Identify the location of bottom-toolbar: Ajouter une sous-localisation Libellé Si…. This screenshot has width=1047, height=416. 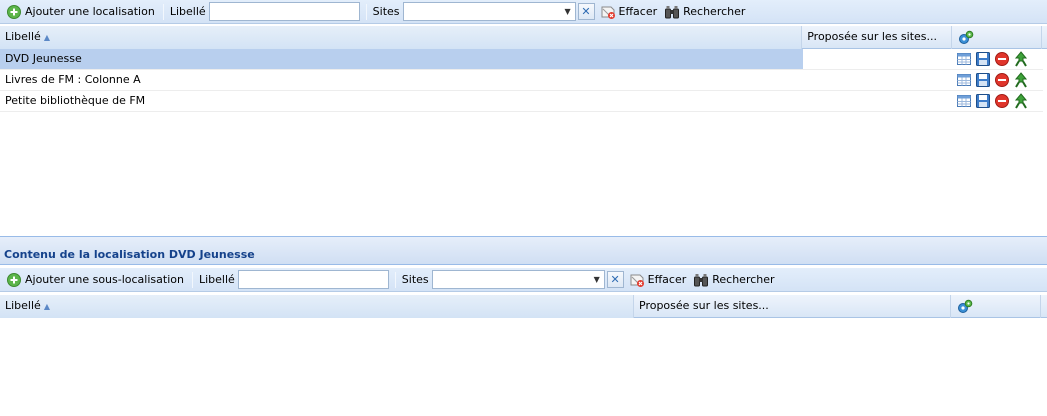
(523, 280).